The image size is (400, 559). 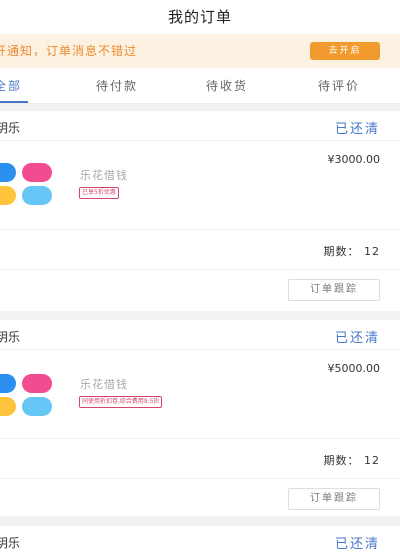 I want to click on discount-badge: 同使用折扣卷,综合费用9.5折, so click(x=121, y=402).